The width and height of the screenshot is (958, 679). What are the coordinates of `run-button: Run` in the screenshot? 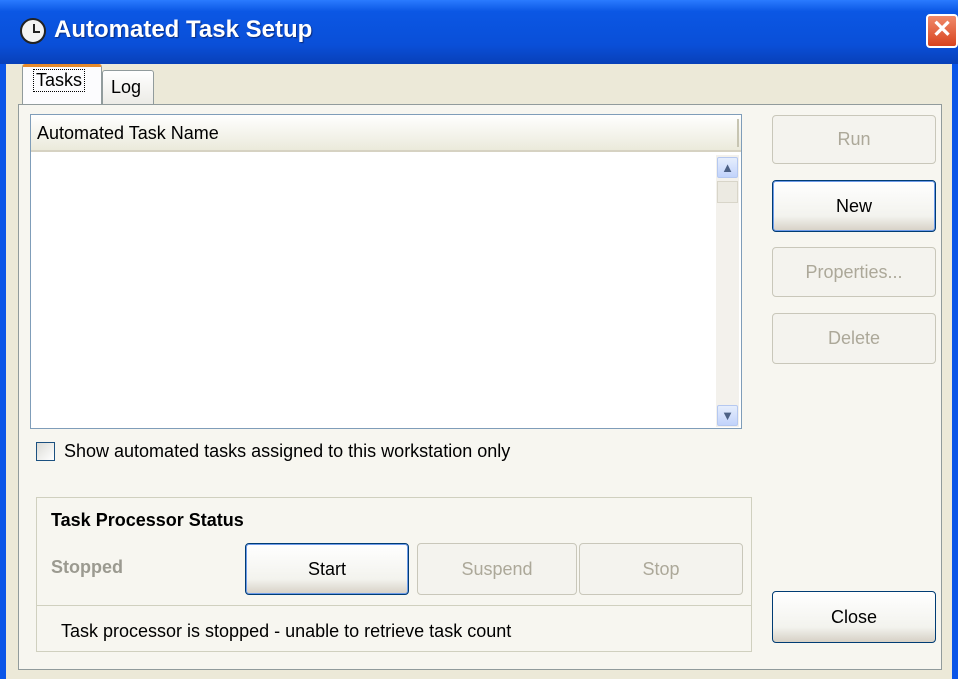 It's located at (854, 139).